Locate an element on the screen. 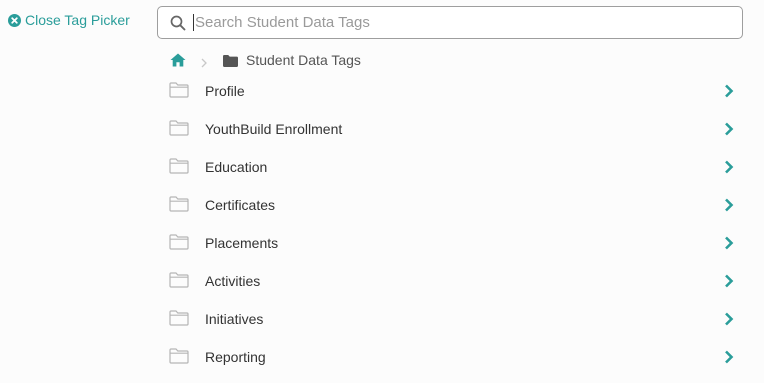 The height and width of the screenshot is (383, 764). list-item-label: Activities is located at coordinates (233, 281).